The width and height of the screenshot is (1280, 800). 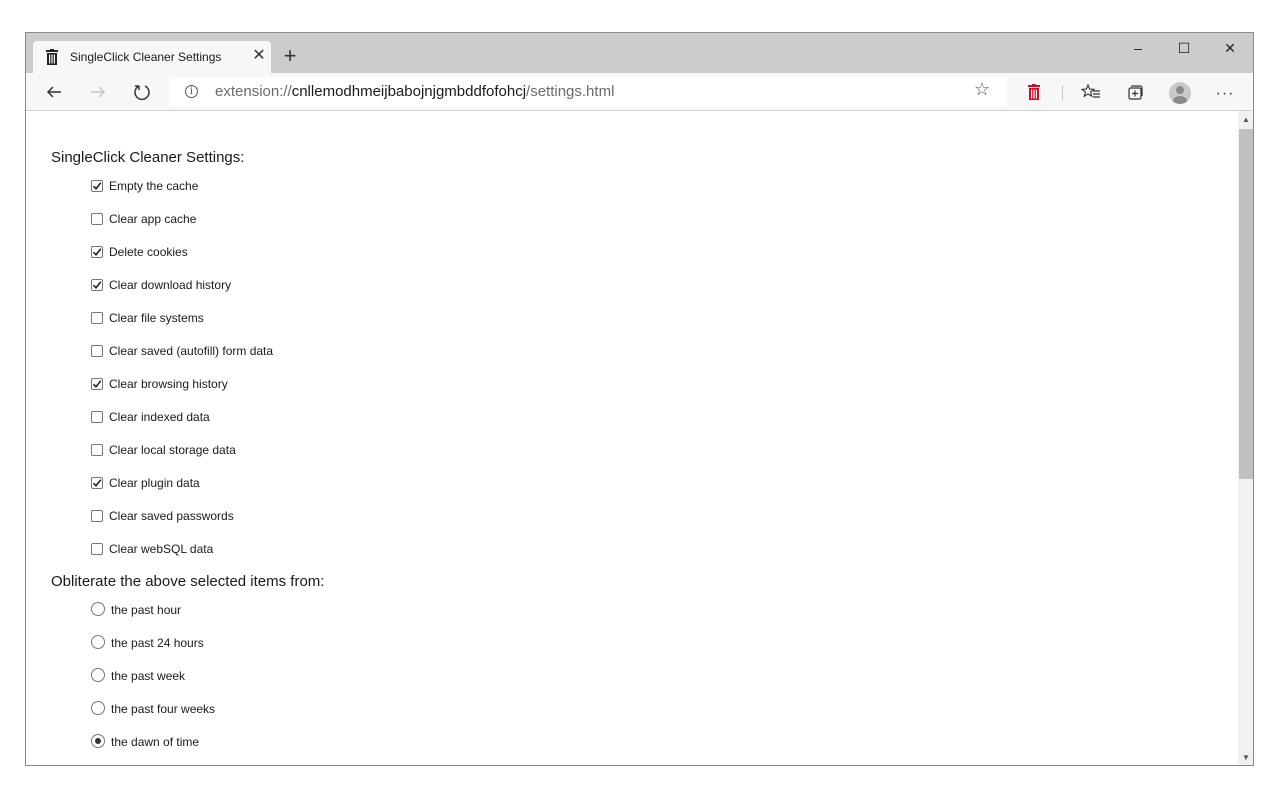 I want to click on checkbox-label: Clear saved (autofill) form data, so click(x=191, y=351).